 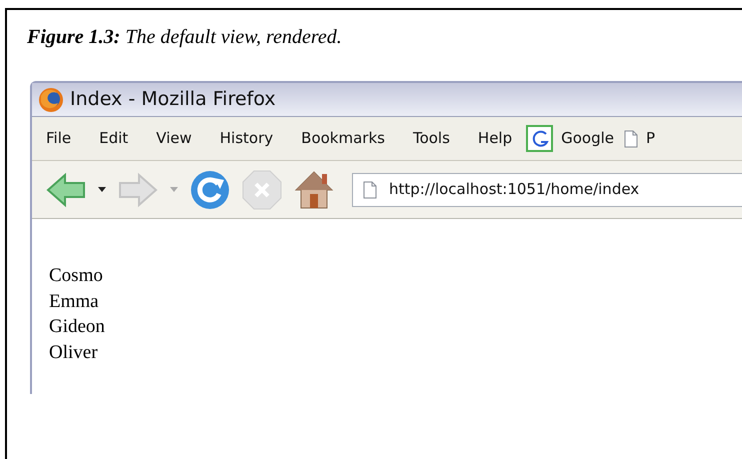 I want to click on bookmark-link: Google, so click(x=587, y=138).